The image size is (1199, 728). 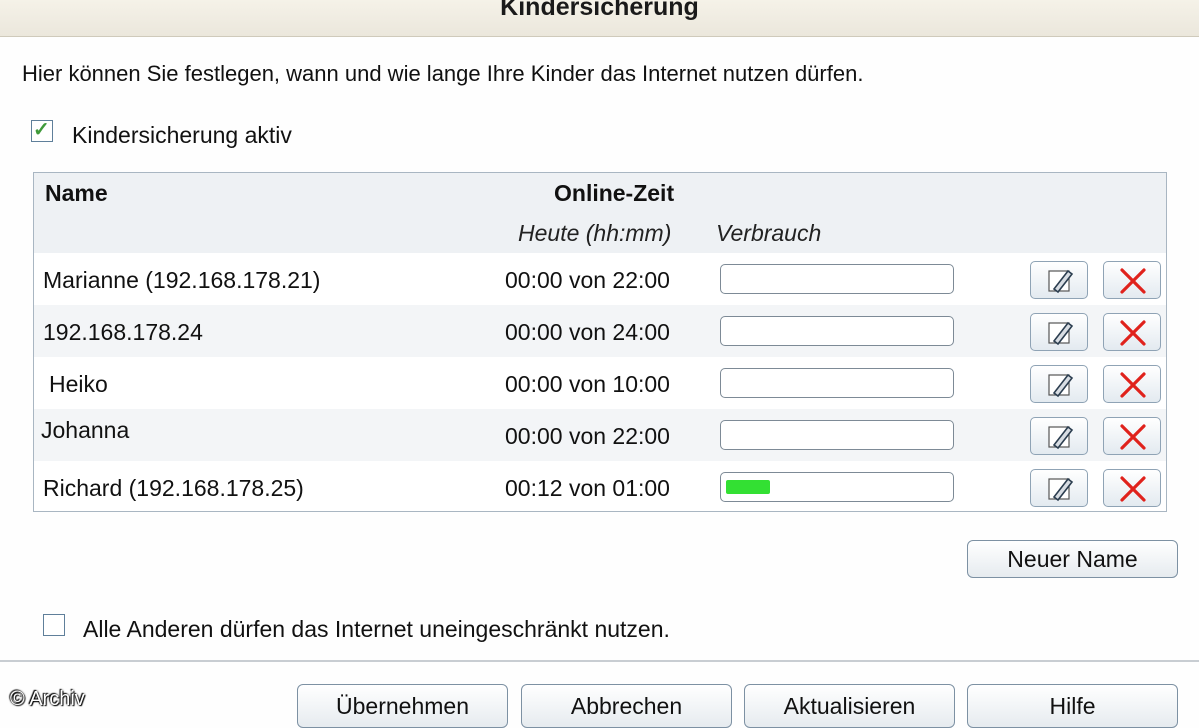 I want to click on col-usage-header: Verbrauch, so click(x=769, y=233).